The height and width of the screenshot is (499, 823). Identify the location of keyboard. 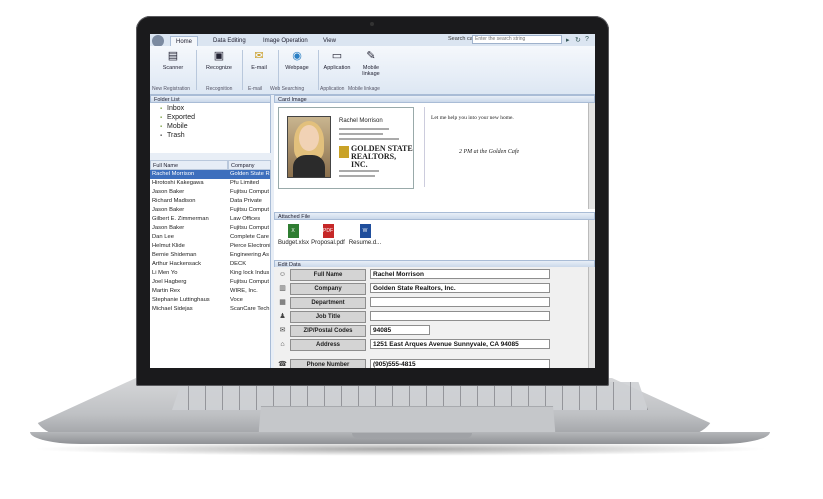
(410, 396).